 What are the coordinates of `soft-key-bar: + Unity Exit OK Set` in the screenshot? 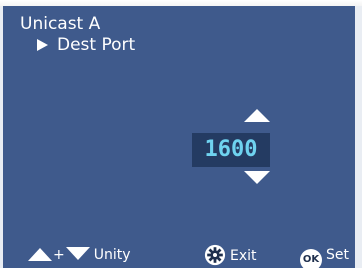 It's located at (181, 256).